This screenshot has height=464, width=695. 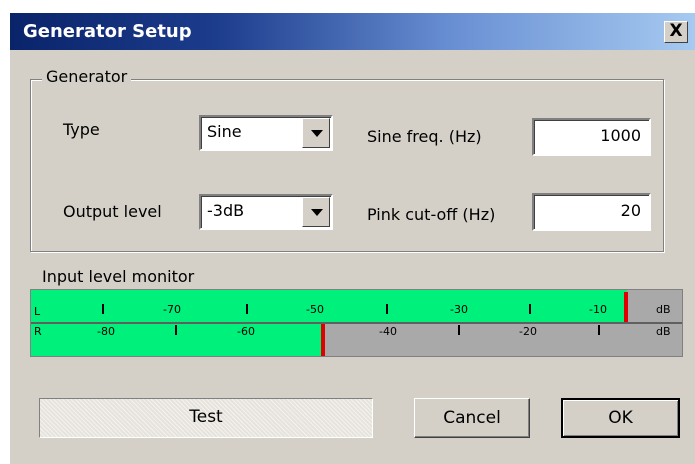 I want to click on meter-right-fill, so click(x=177, y=340).